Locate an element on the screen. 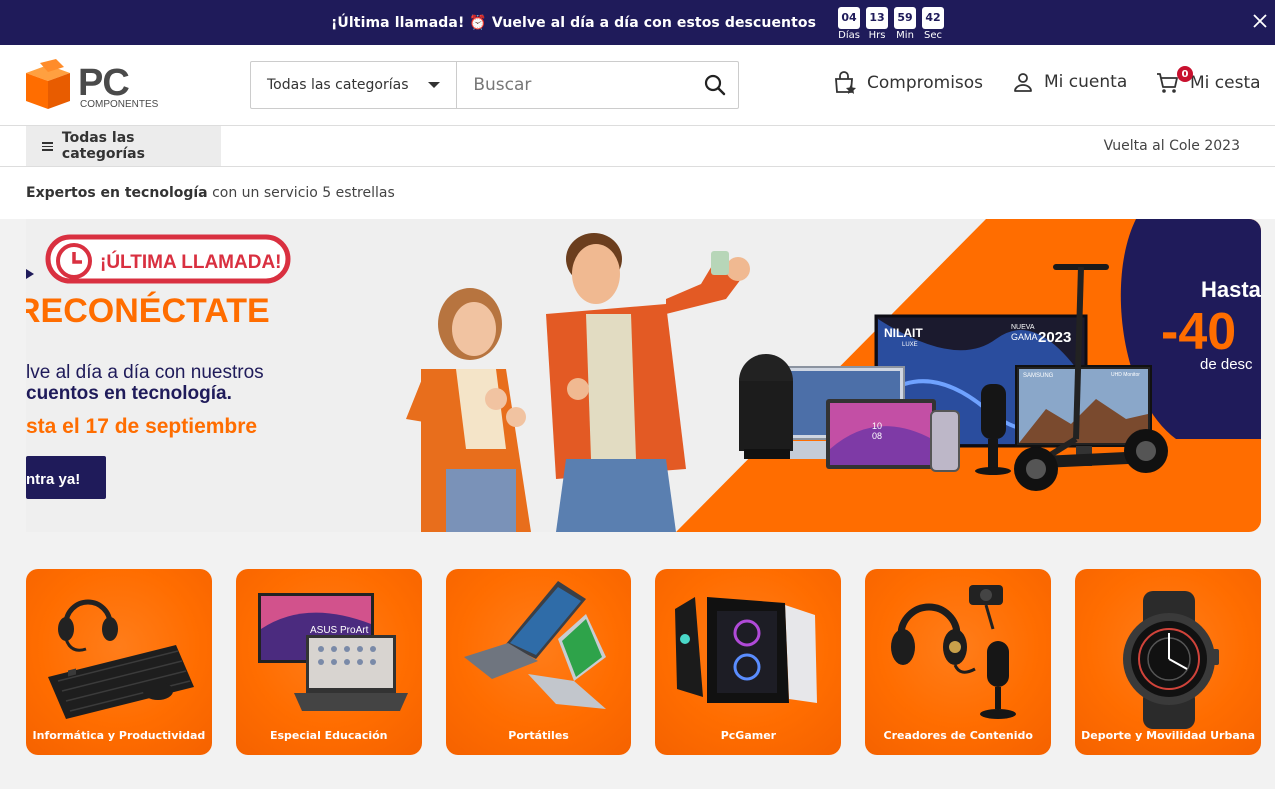  category-select: Todas las categorías is located at coordinates (354, 85).